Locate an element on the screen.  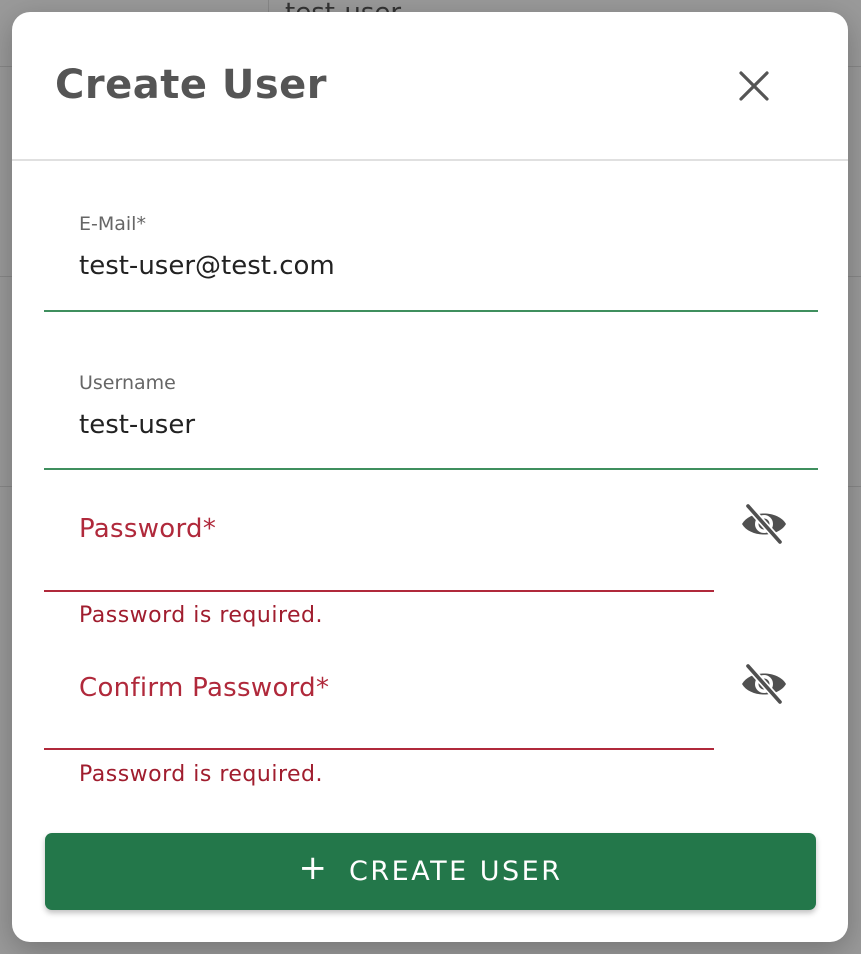
confirm-password-label: Confirm Password* is located at coordinates (204, 688).